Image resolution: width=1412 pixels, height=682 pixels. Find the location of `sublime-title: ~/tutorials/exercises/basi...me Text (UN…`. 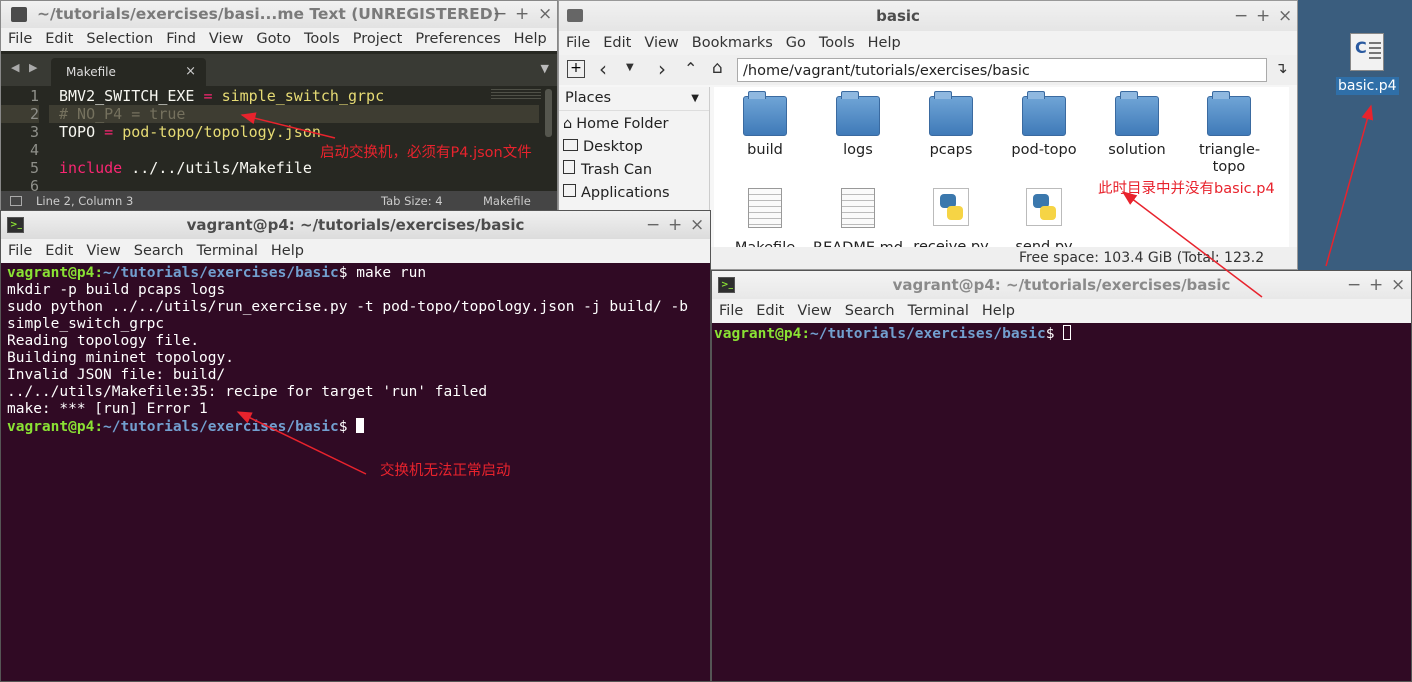

sublime-title: ~/tutorials/exercises/basi...me Text (UN… is located at coordinates (268, 14).